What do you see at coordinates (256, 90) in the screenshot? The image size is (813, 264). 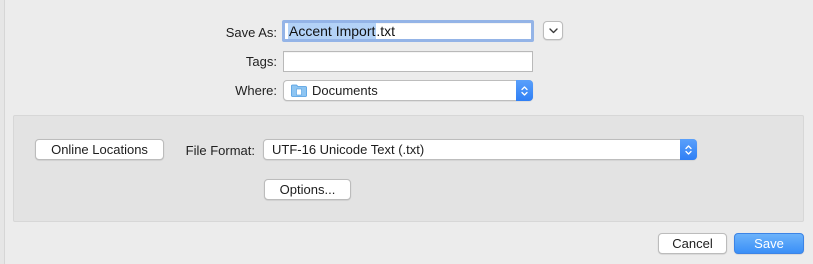 I see `where-label: Where:` at bounding box center [256, 90].